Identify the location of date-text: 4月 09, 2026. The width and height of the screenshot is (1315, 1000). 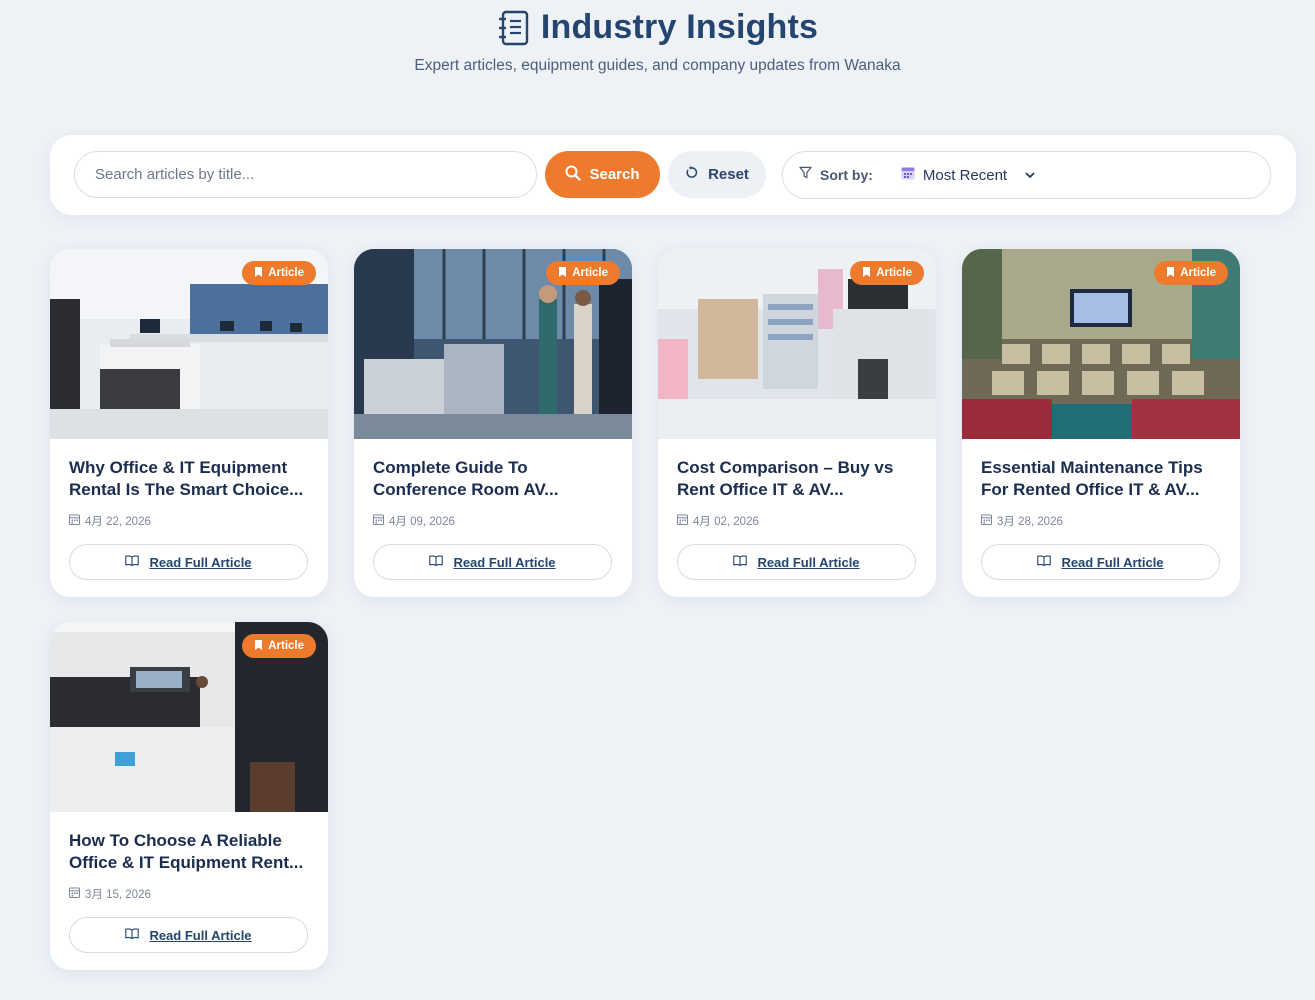
(422, 522).